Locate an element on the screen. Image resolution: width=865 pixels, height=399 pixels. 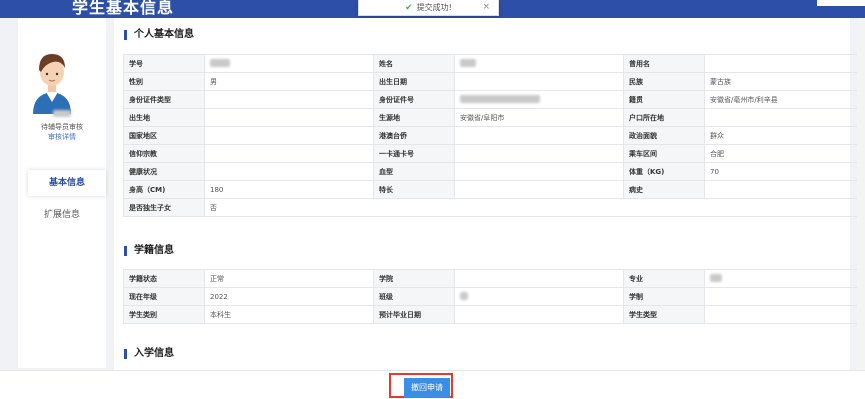
section-title-school: 学籍信息 is located at coordinates (149, 251).